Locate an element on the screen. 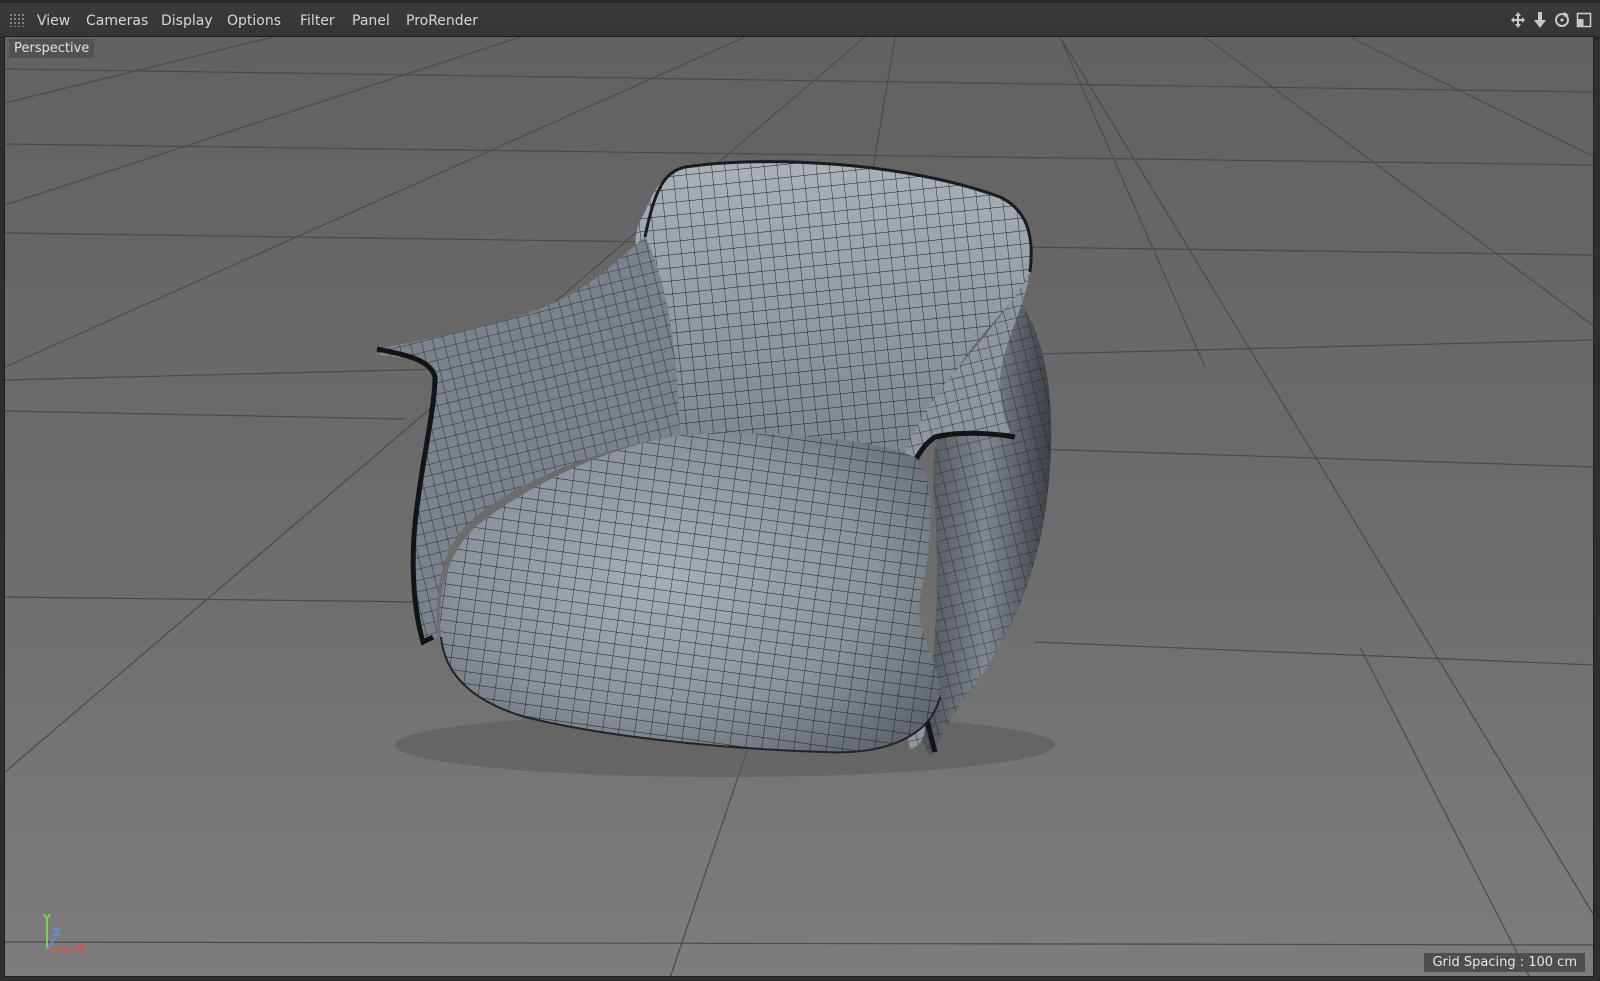  zoom-view-icon is located at coordinates (1540, 20).